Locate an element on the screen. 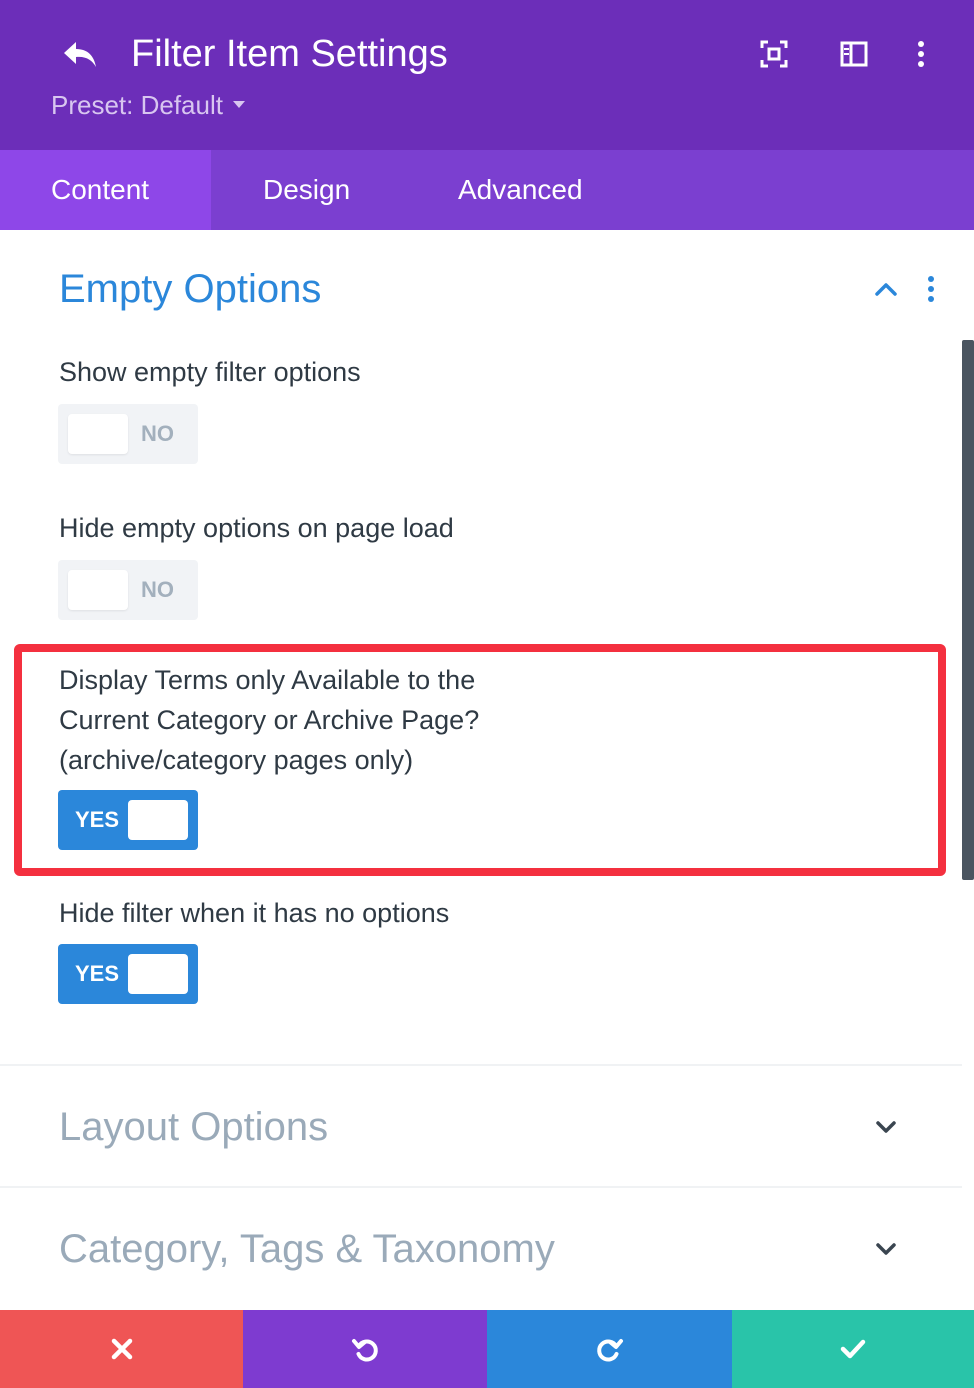 The width and height of the screenshot is (974, 1388). back-button is located at coordinates (80, 54).